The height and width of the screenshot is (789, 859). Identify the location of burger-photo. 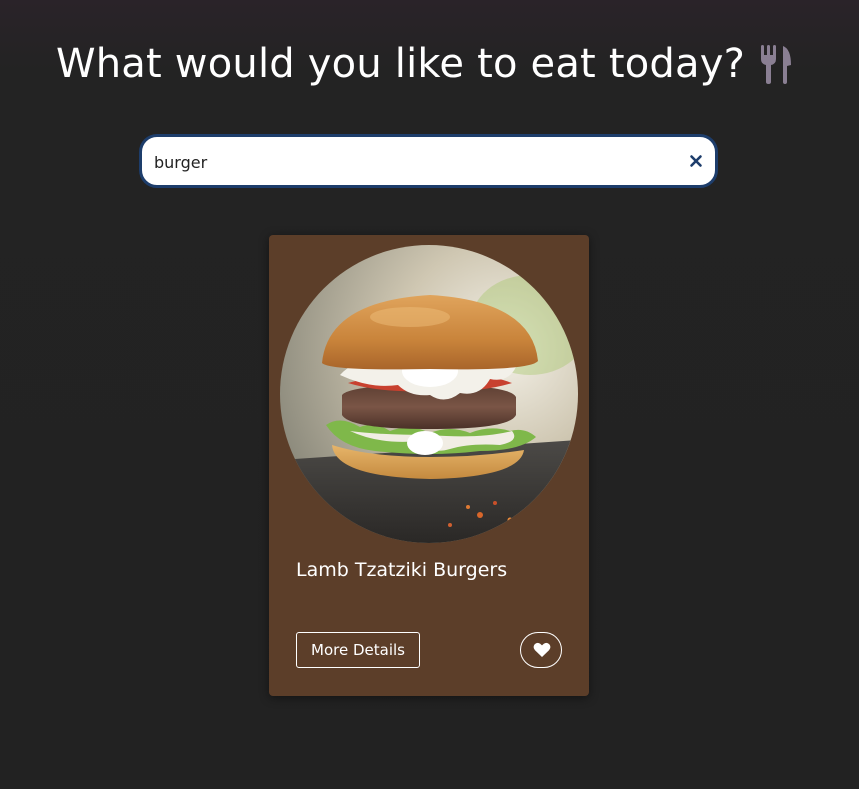
(429, 394).